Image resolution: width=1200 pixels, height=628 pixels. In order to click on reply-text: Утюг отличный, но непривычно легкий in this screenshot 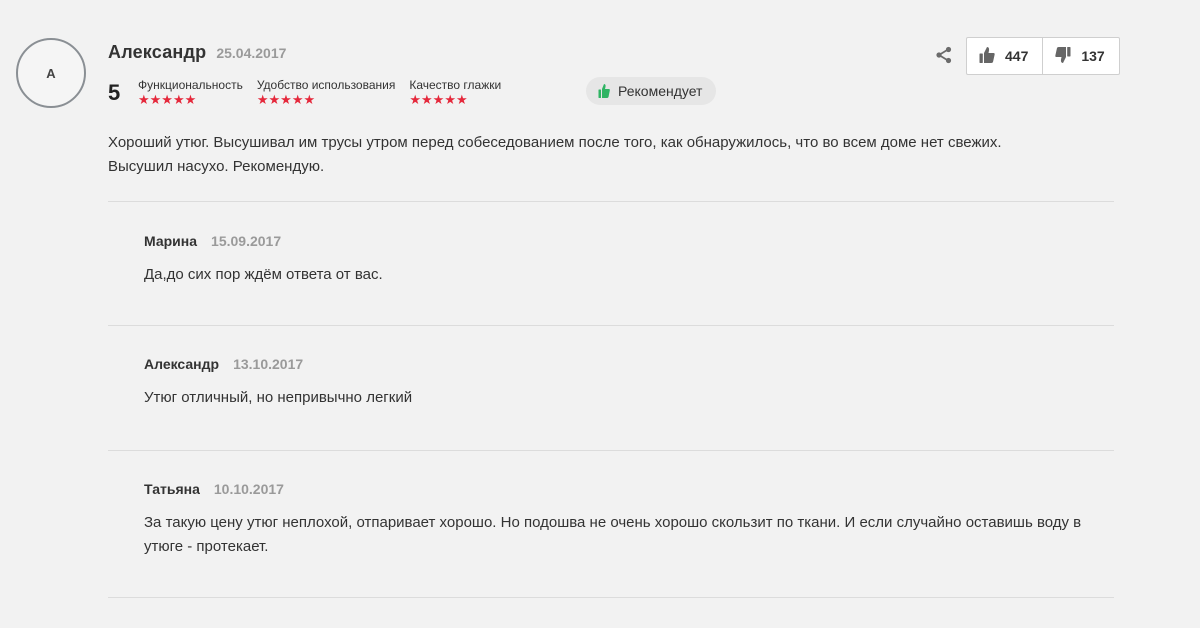, I will do `click(278, 397)`.